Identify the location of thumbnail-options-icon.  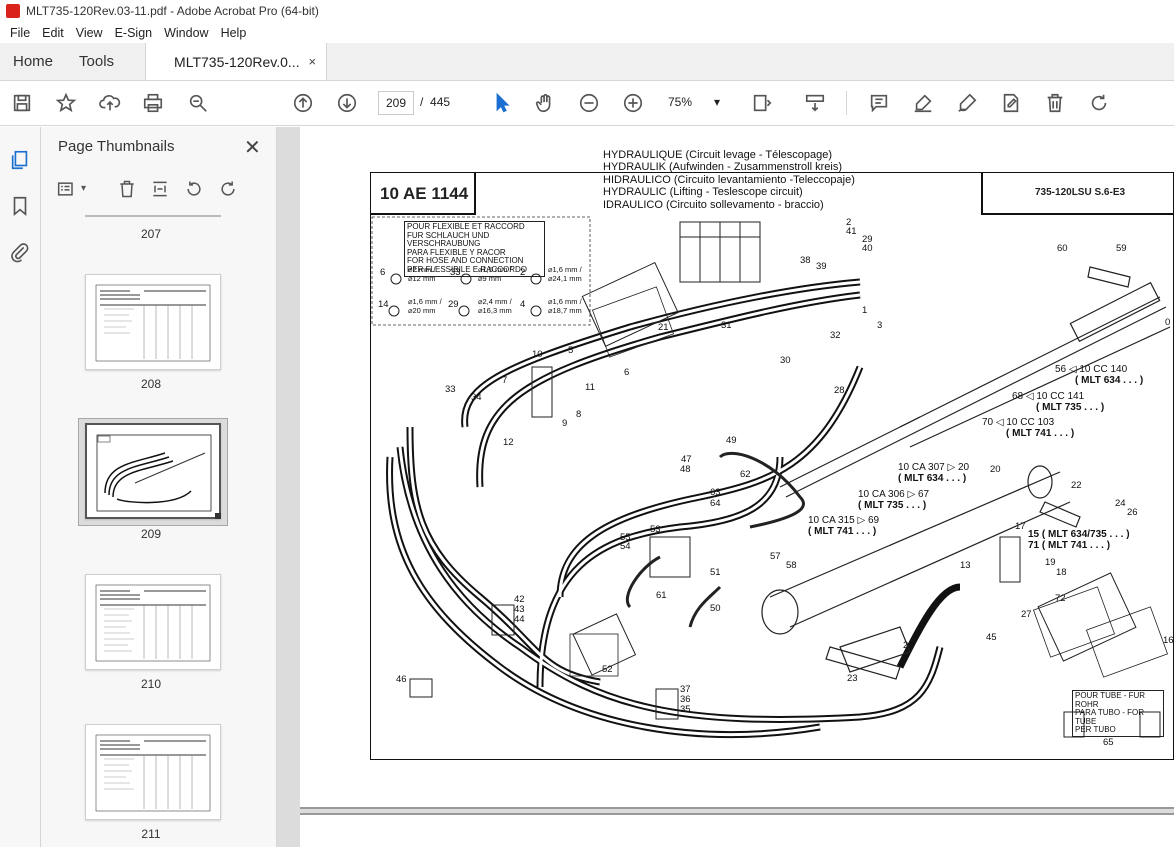
(68, 190).